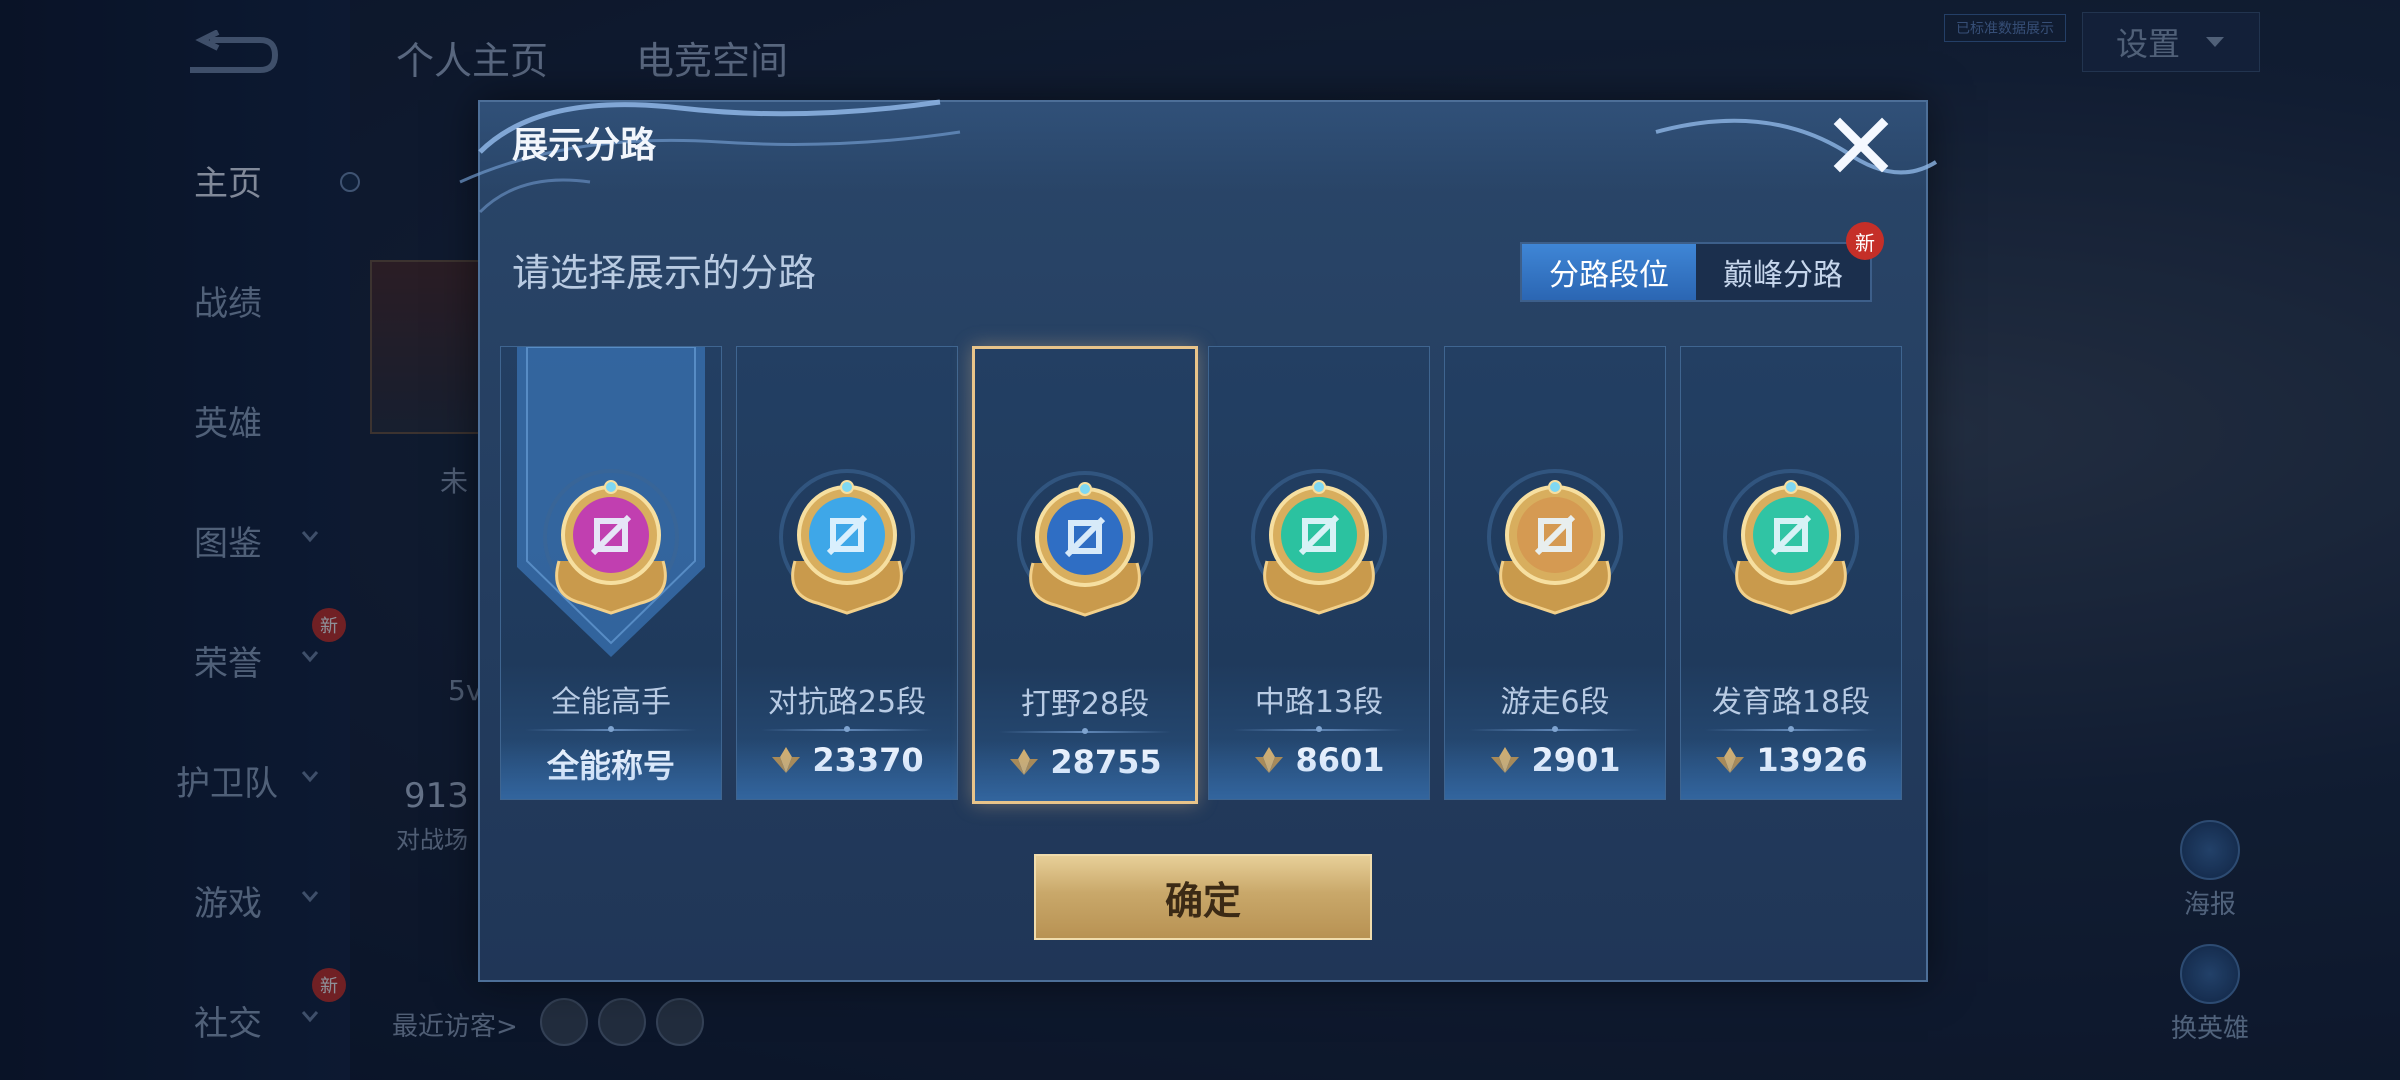  Describe the element at coordinates (1861, 145) in the screenshot. I see `close-icon` at that location.